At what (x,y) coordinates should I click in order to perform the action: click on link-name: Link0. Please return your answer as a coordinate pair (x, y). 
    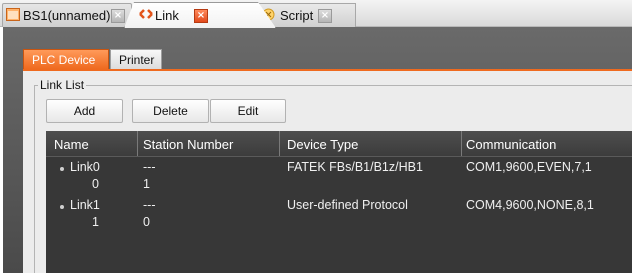
    Looking at the image, I should click on (85, 167).